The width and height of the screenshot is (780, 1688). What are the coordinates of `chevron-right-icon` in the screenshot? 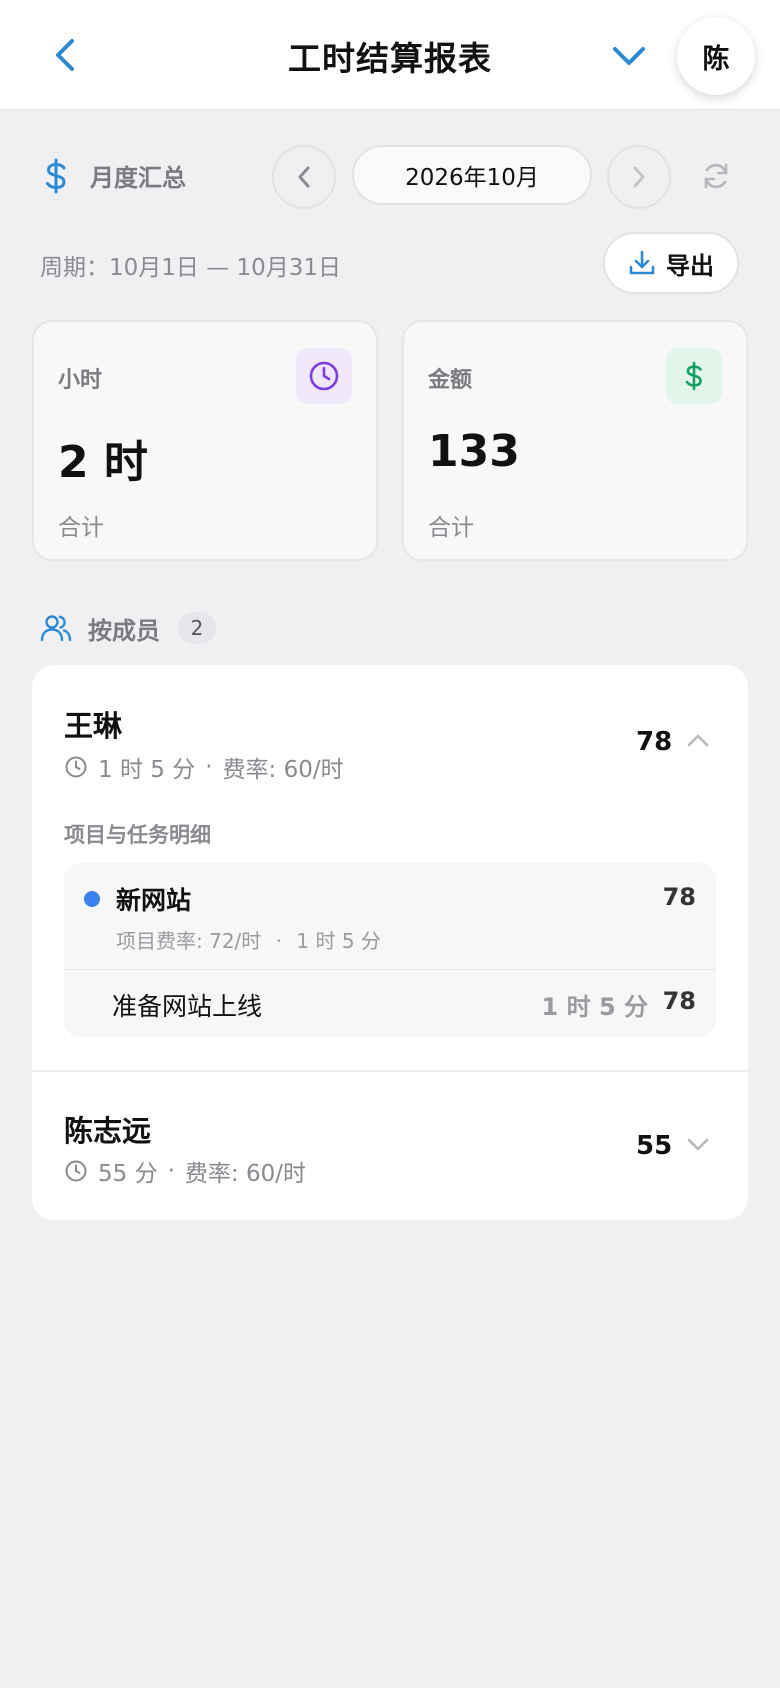 It's located at (639, 177).